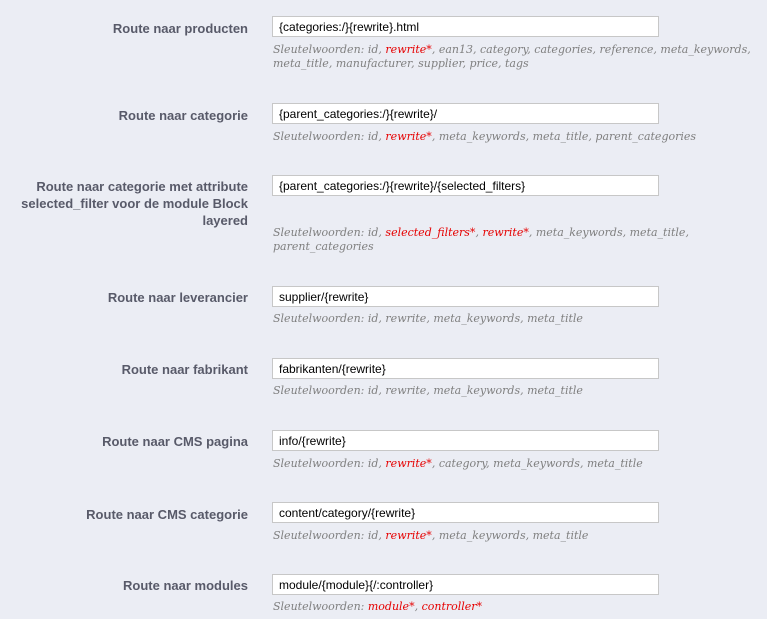  What do you see at coordinates (465, 440) in the screenshot?
I see `route-input-cms-page` at bounding box center [465, 440].